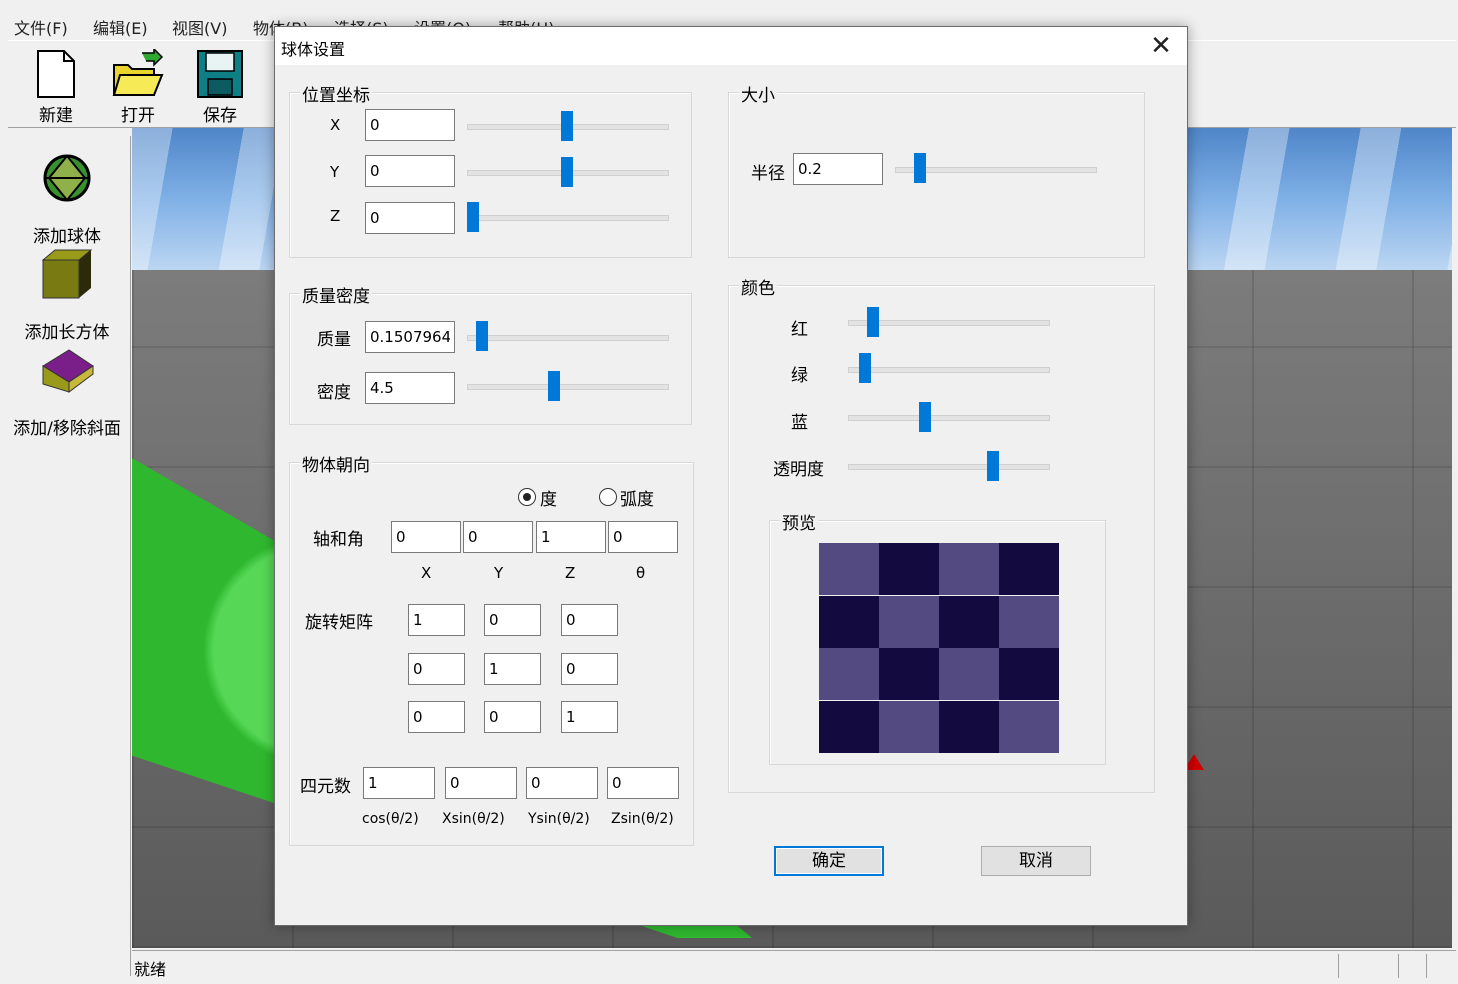 The height and width of the screenshot is (984, 1458). Describe the element at coordinates (410, 125) in the screenshot. I see `x-position-input` at that location.